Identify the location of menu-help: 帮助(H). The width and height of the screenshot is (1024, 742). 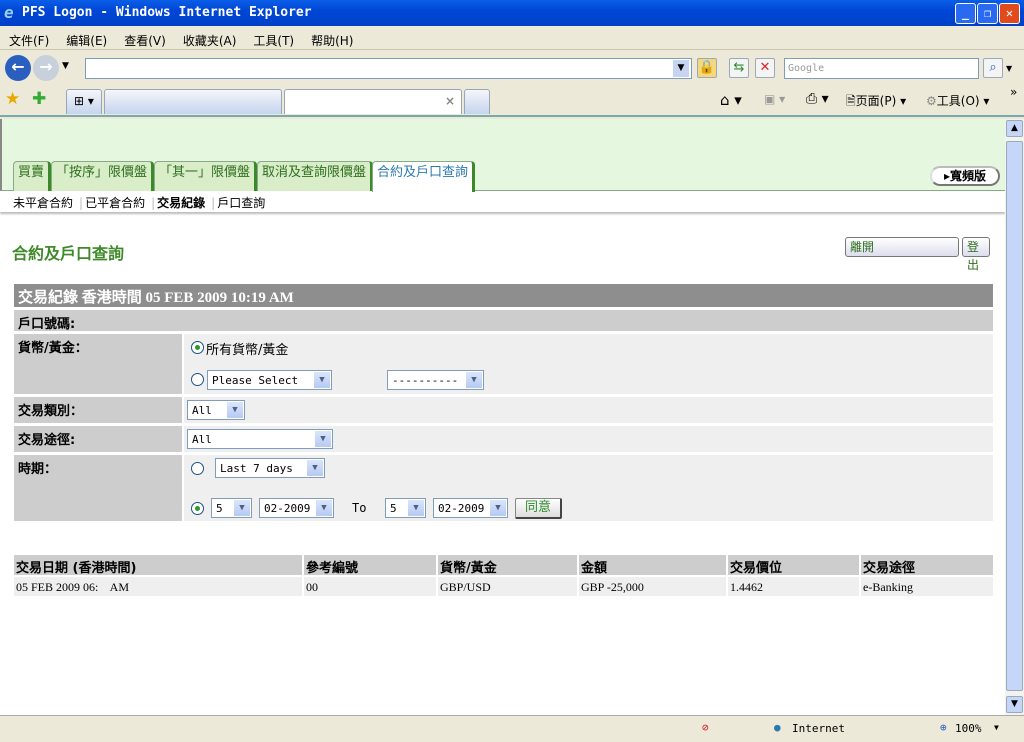
(331, 37).